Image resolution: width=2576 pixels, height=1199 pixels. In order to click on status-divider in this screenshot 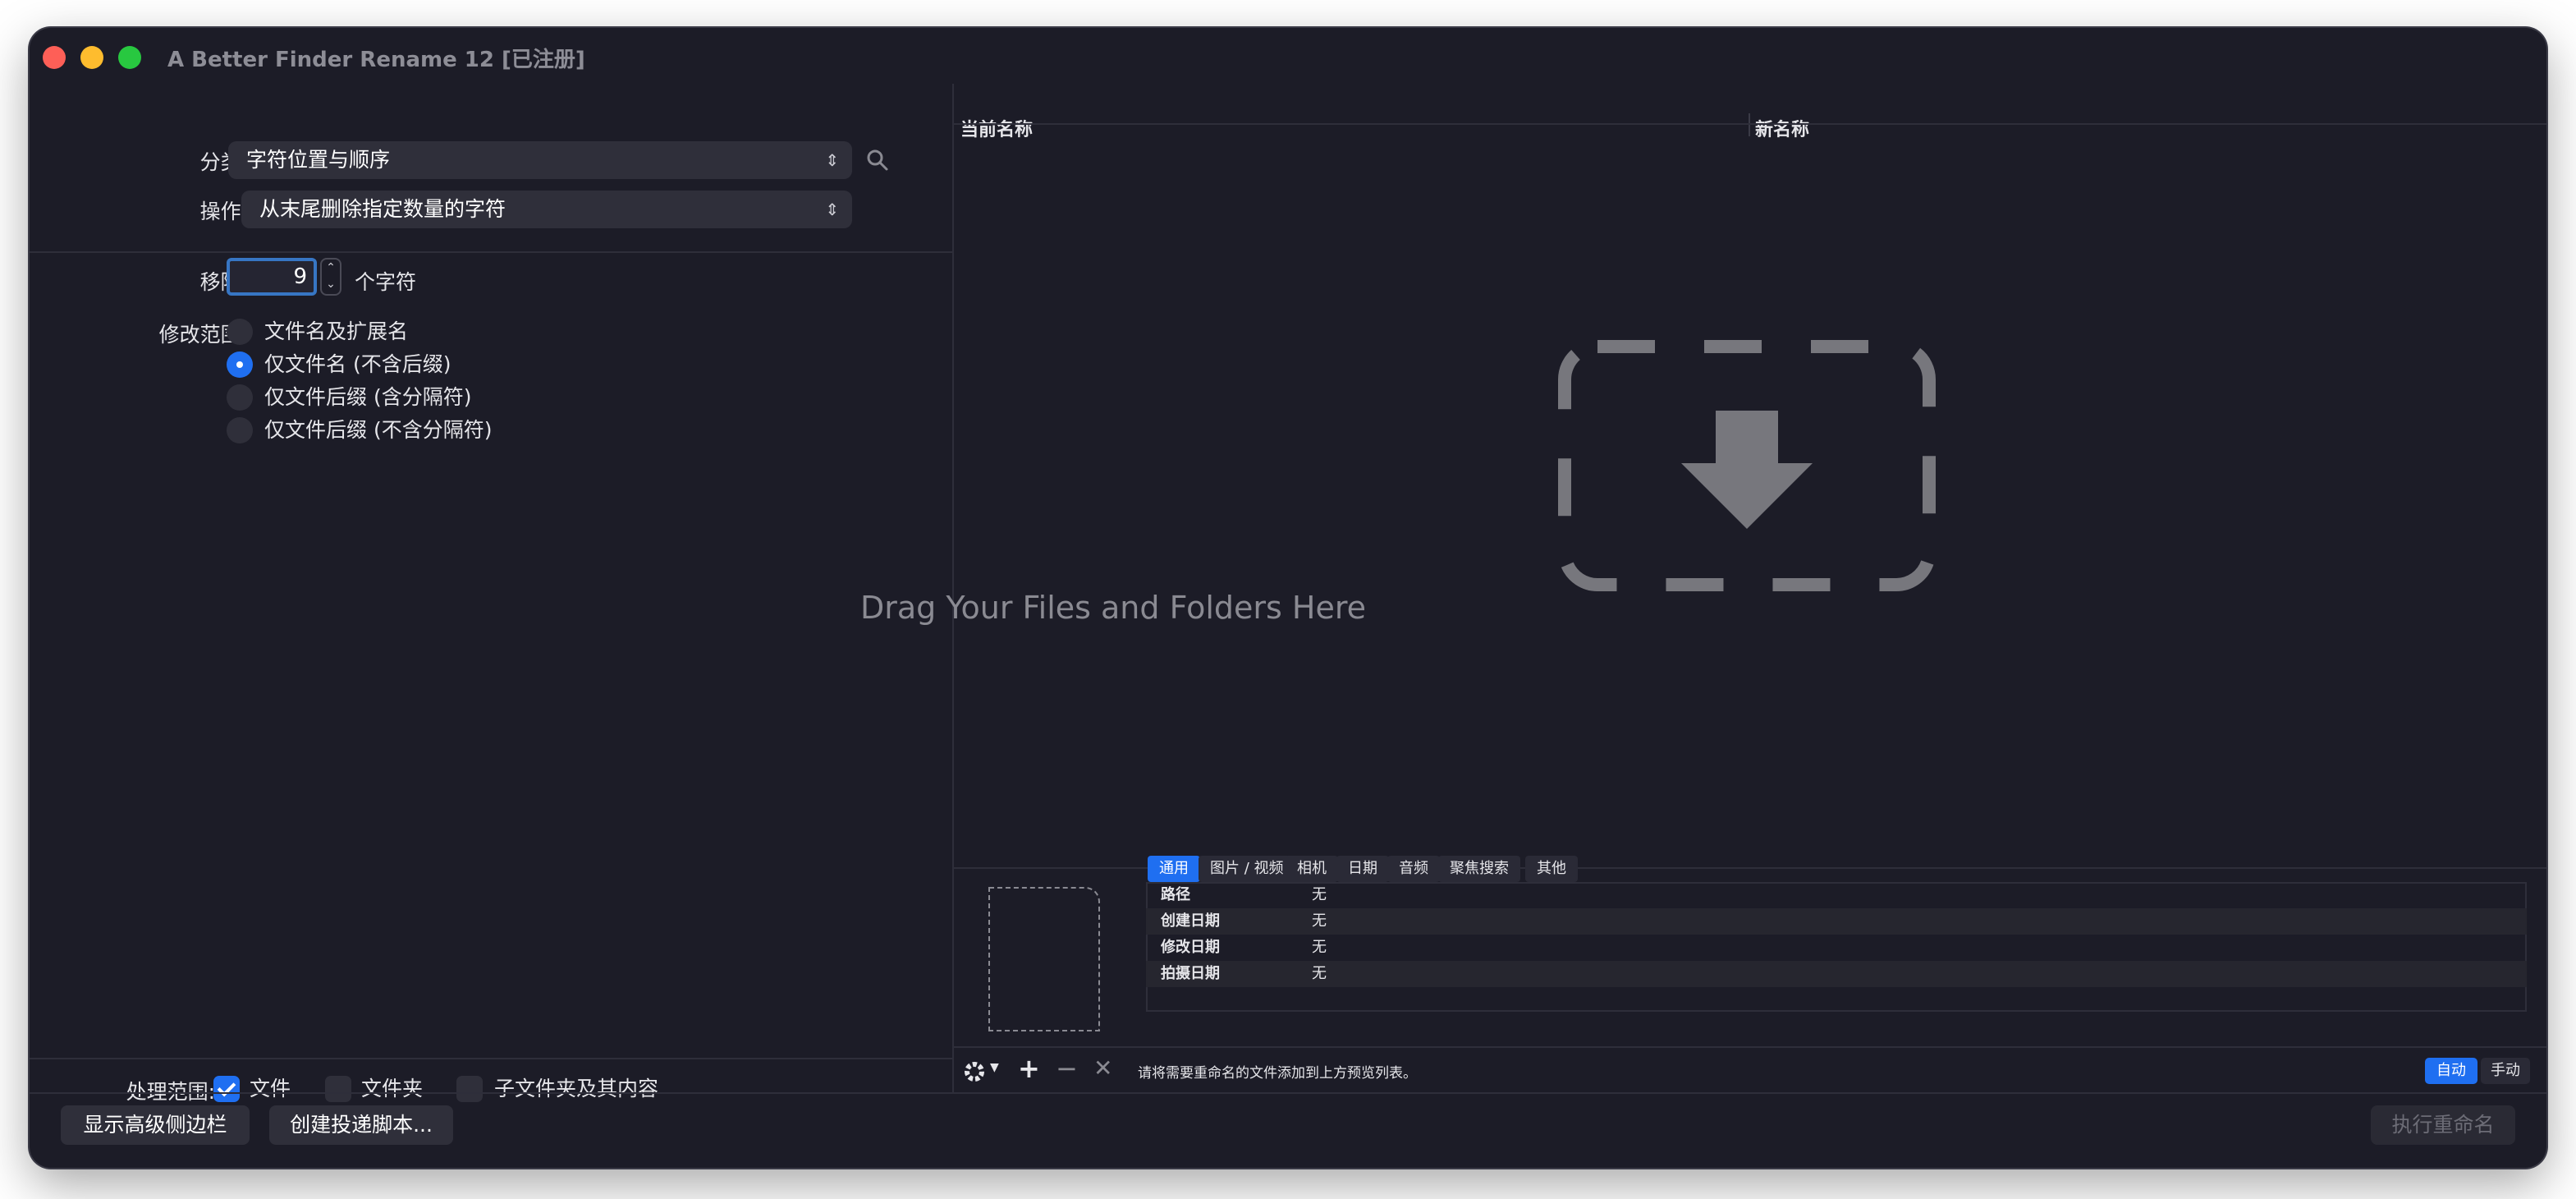, I will do `click(1750, 1047)`.